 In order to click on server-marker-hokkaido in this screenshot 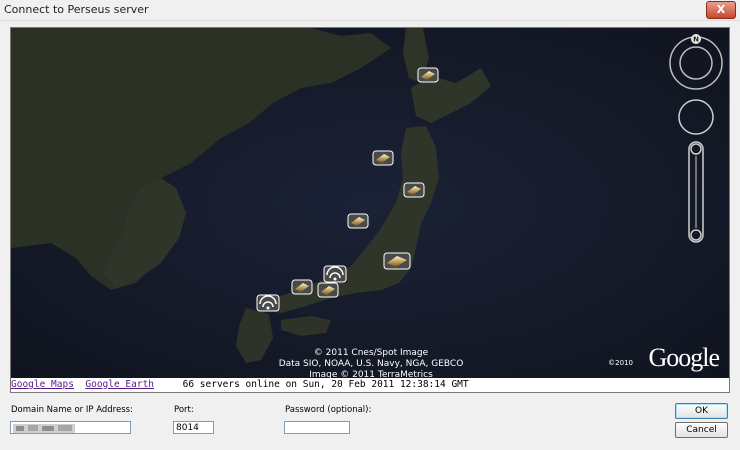, I will do `click(428, 75)`.